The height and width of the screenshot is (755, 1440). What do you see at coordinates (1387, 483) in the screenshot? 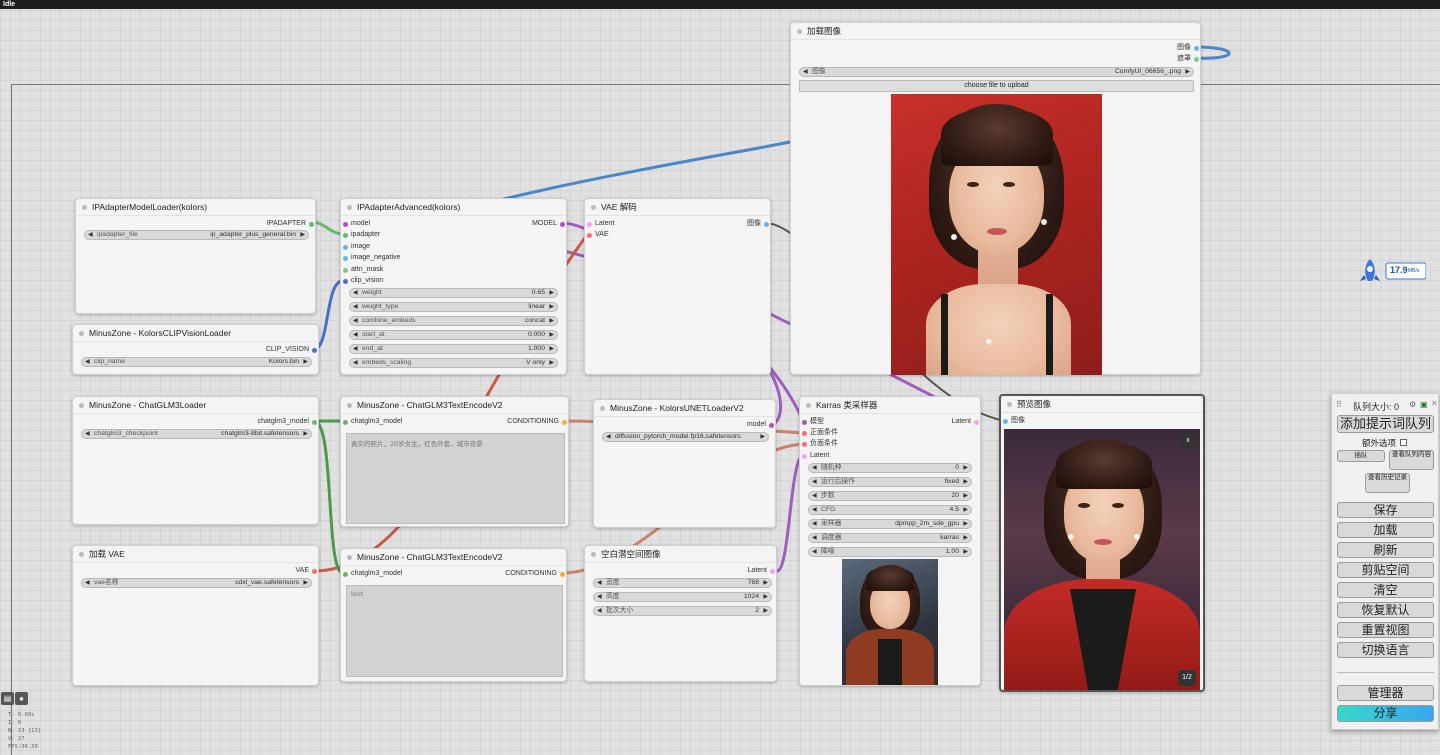
I see `view-history-button: 查看历史记录` at bounding box center [1387, 483].